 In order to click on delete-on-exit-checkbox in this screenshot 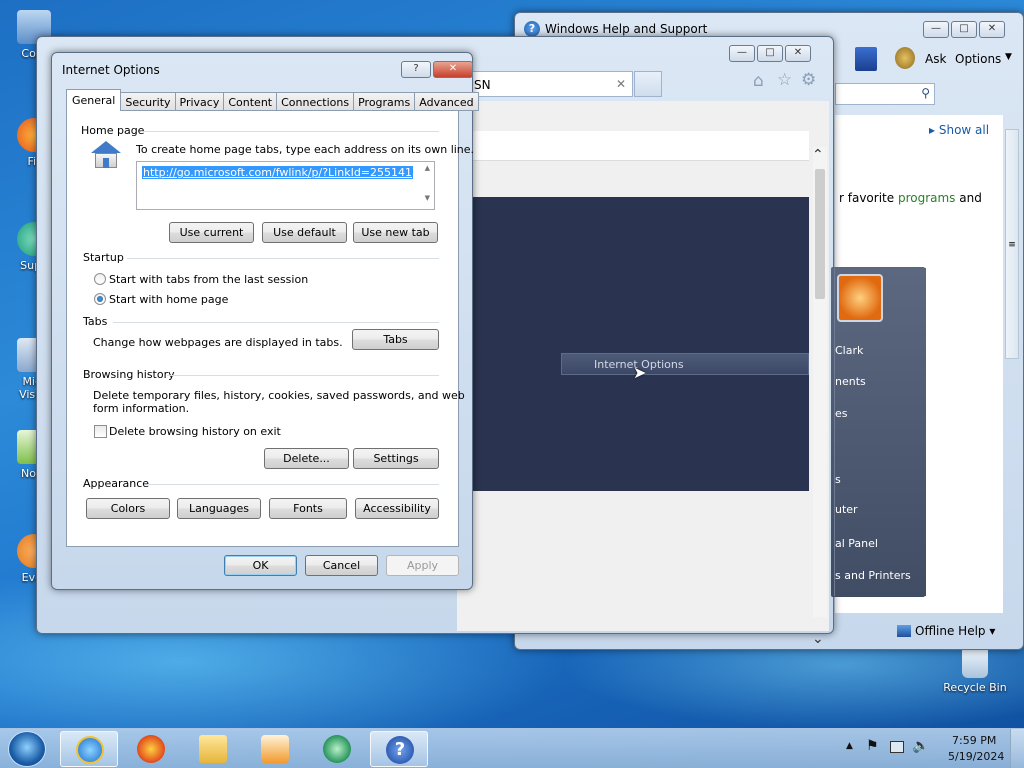, I will do `click(100, 431)`.